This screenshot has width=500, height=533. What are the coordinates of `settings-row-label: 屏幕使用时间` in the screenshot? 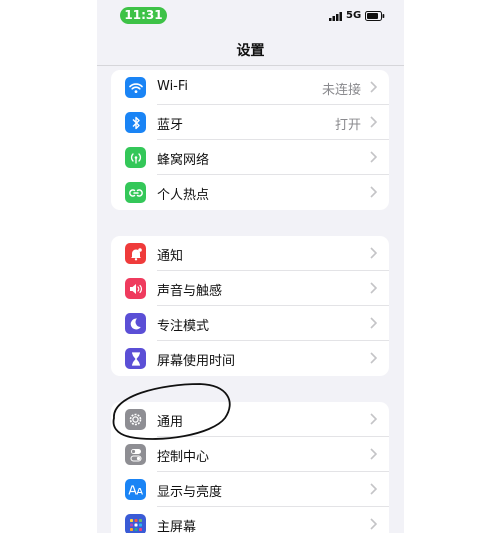 It's located at (196, 361).